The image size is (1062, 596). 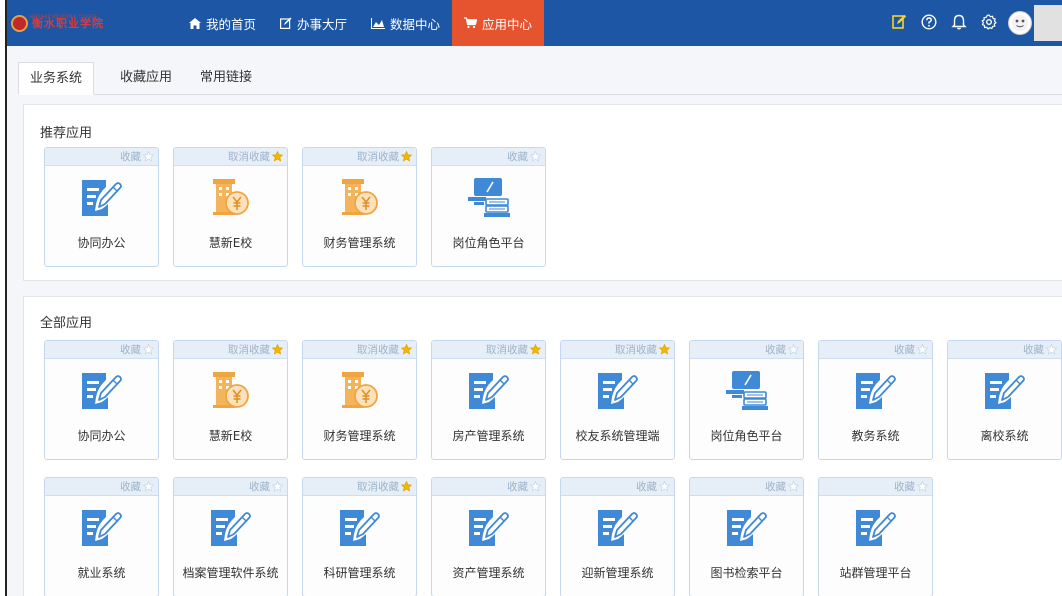 What do you see at coordinates (1020, 23) in the screenshot?
I see `avatar` at bounding box center [1020, 23].